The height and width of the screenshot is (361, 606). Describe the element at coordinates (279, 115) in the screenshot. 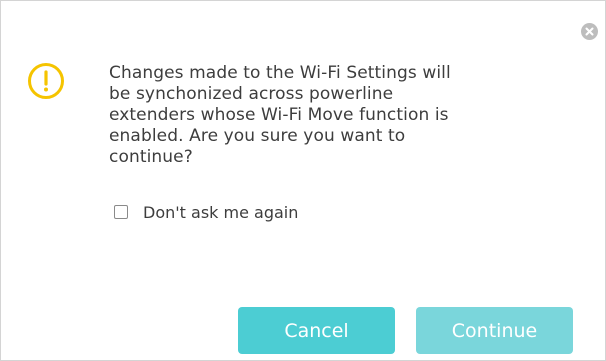

I see `message-line: extenders whose Wi-Fi Move function is` at that location.